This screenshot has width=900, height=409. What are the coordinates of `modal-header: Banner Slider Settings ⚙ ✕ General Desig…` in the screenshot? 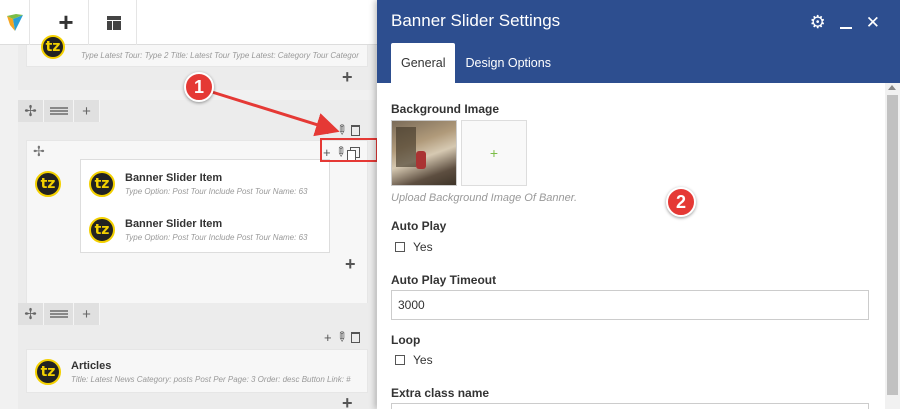 It's located at (638, 41).